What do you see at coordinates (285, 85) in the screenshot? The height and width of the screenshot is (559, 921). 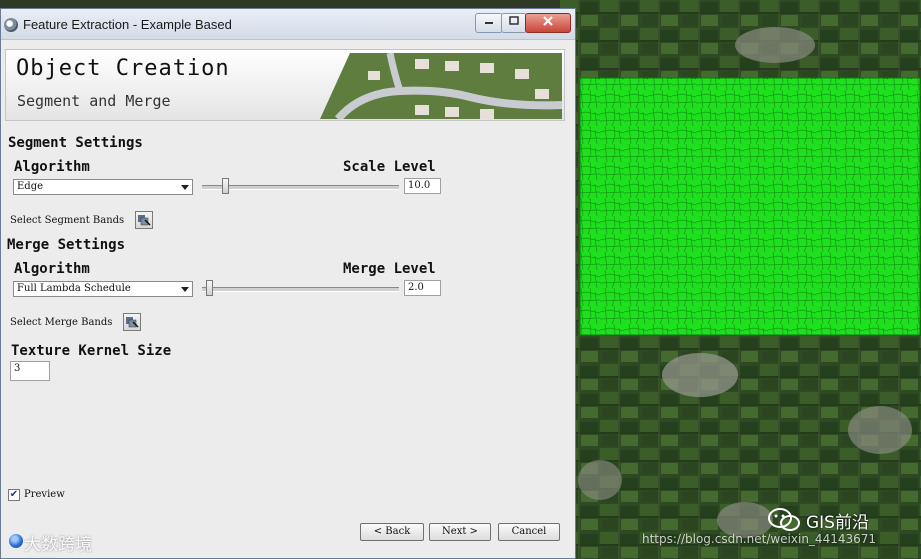 I see `wizard-header: Object Creation Segment and Merge` at bounding box center [285, 85].